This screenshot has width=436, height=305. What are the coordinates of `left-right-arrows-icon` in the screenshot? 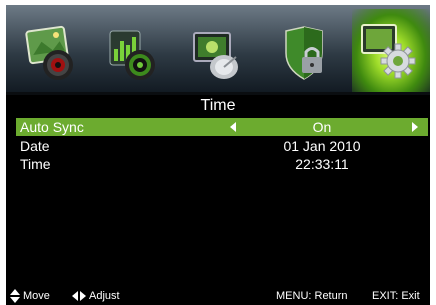 It's located at (79, 296).